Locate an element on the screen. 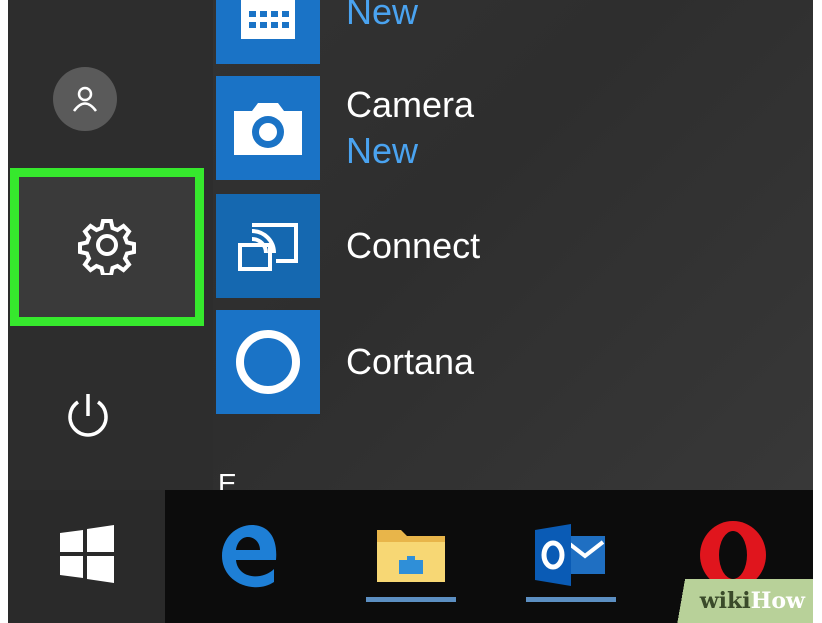 The height and width of the screenshot is (623, 822). windows-logo-icon is located at coordinates (87, 556).